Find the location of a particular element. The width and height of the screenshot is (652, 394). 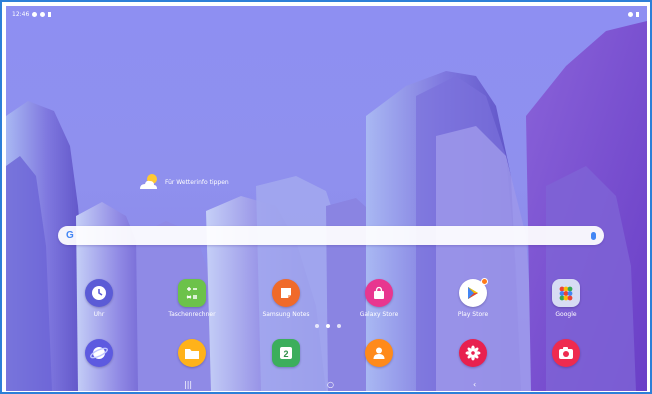

microphone-icon is located at coordinates (593, 235).